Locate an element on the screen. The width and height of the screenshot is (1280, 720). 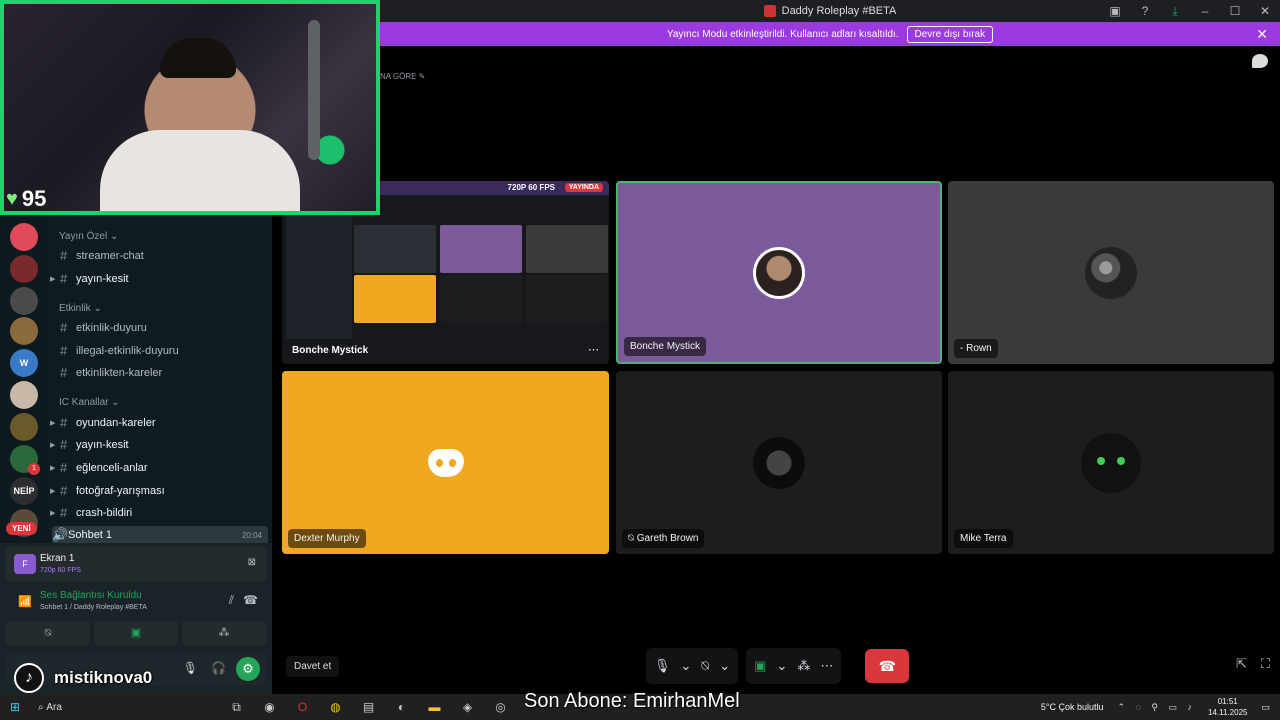
channel-fotograf-yarismasi: ▶ # fotoğraf-yarışması is located at coordinates (107, 490).